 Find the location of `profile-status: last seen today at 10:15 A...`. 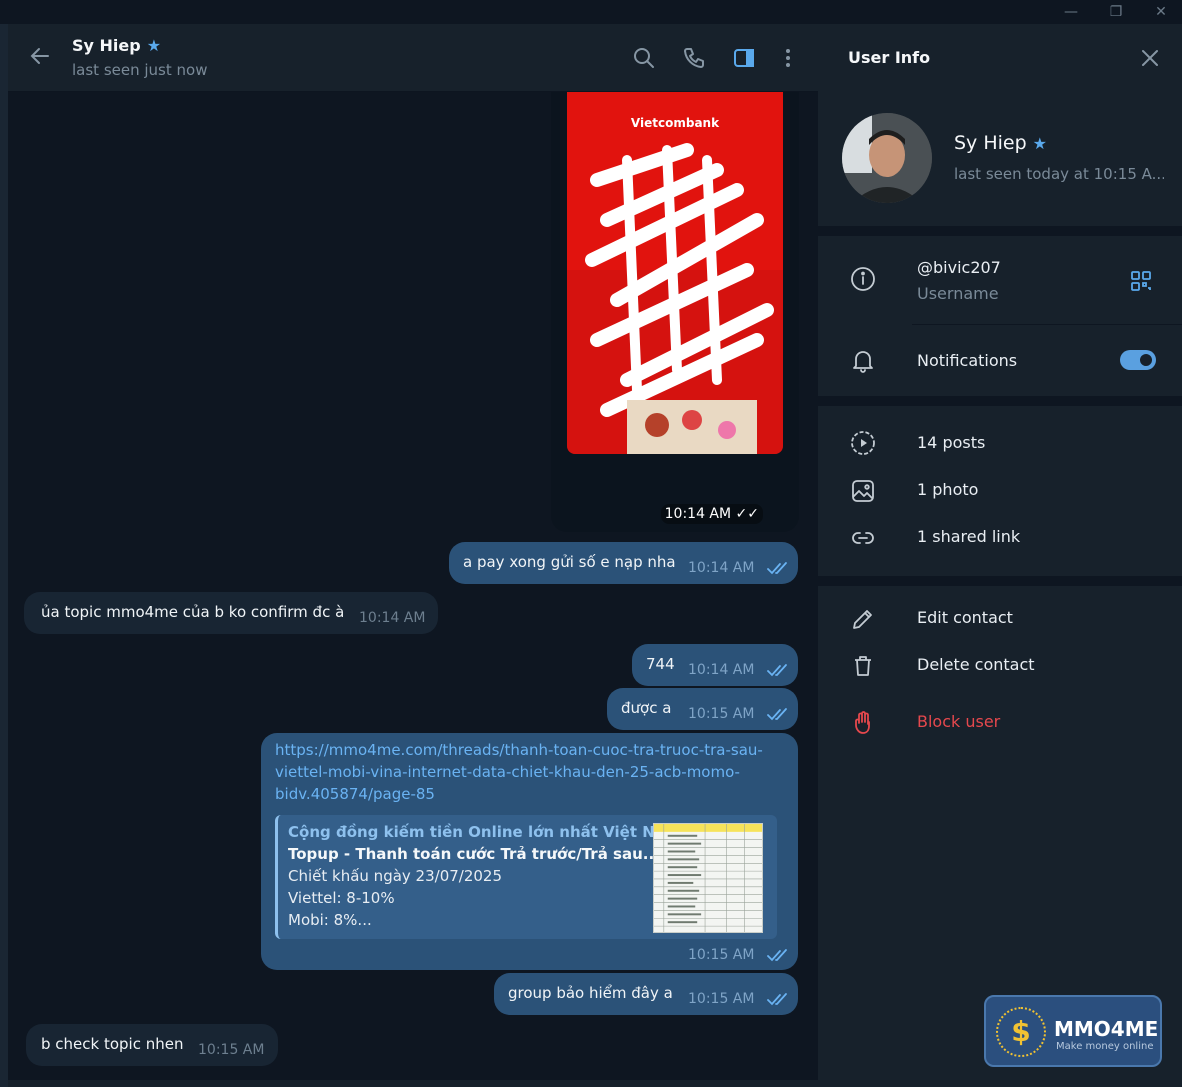

profile-status: last seen today at 10:15 A... is located at coordinates (1059, 174).